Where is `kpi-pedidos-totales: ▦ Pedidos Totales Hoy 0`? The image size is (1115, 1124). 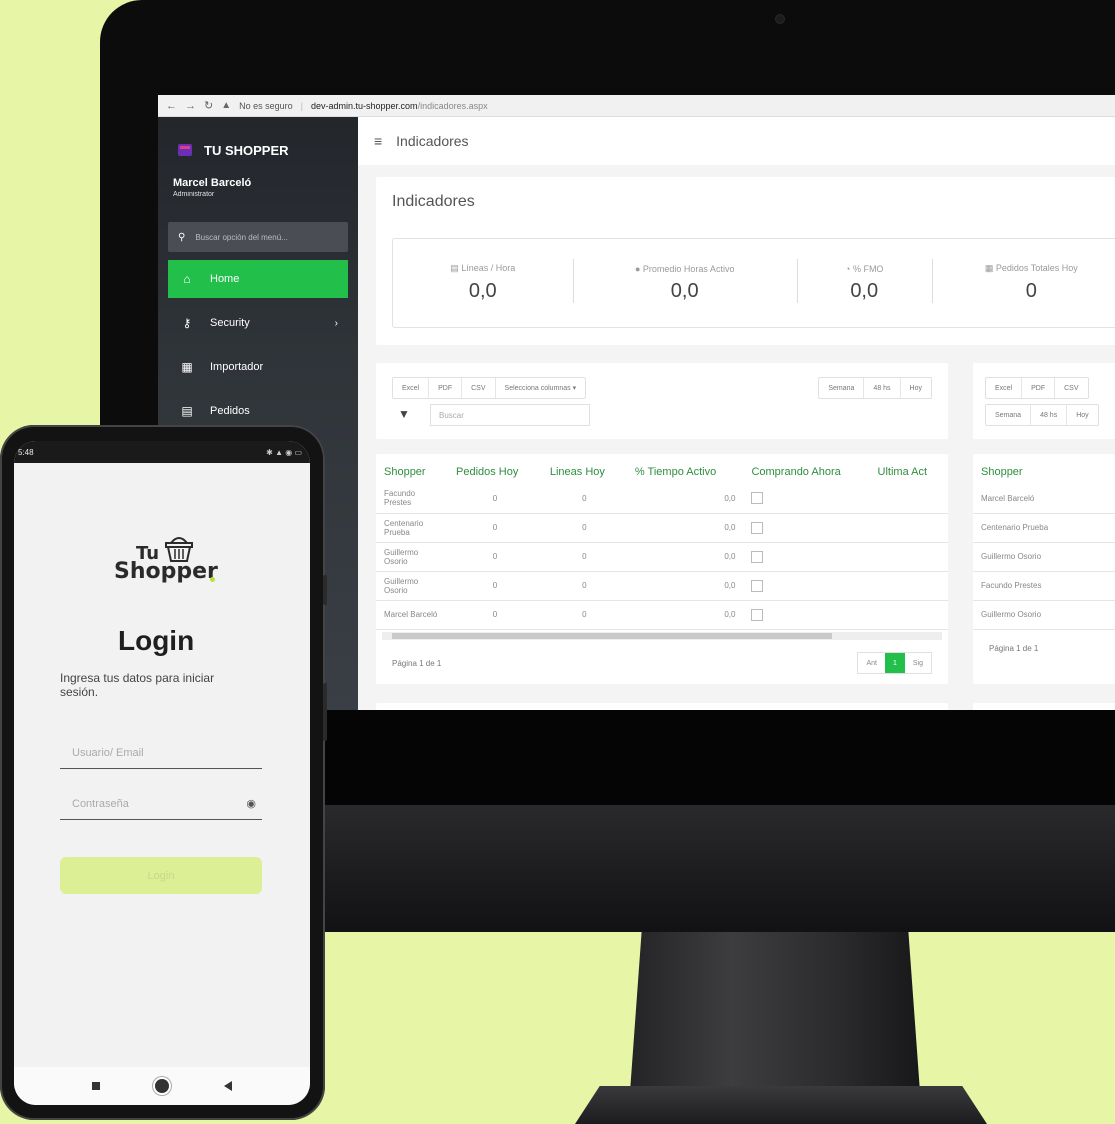
kpi-pedidos-totales: ▦ Pedidos Totales Hoy 0 is located at coordinates (1023, 283).